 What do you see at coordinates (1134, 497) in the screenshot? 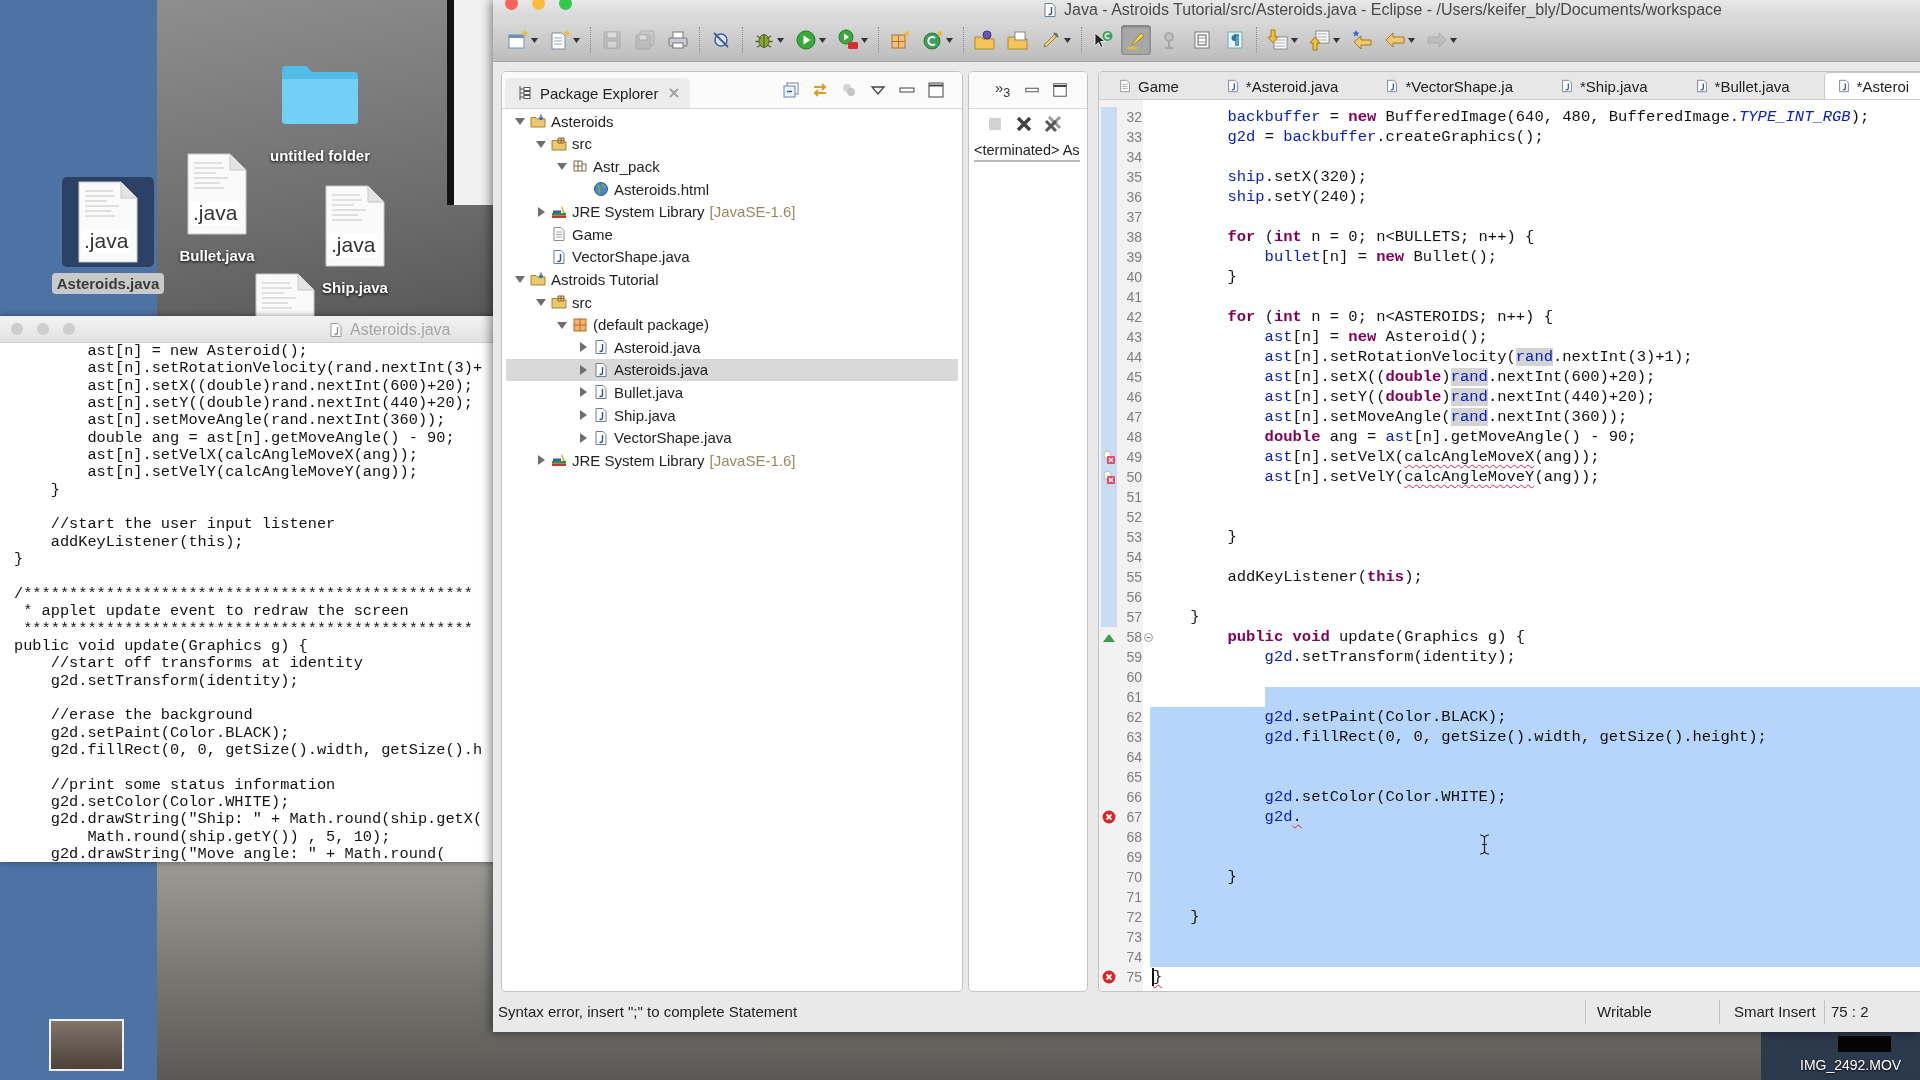
I see `line-number: 51` at bounding box center [1134, 497].